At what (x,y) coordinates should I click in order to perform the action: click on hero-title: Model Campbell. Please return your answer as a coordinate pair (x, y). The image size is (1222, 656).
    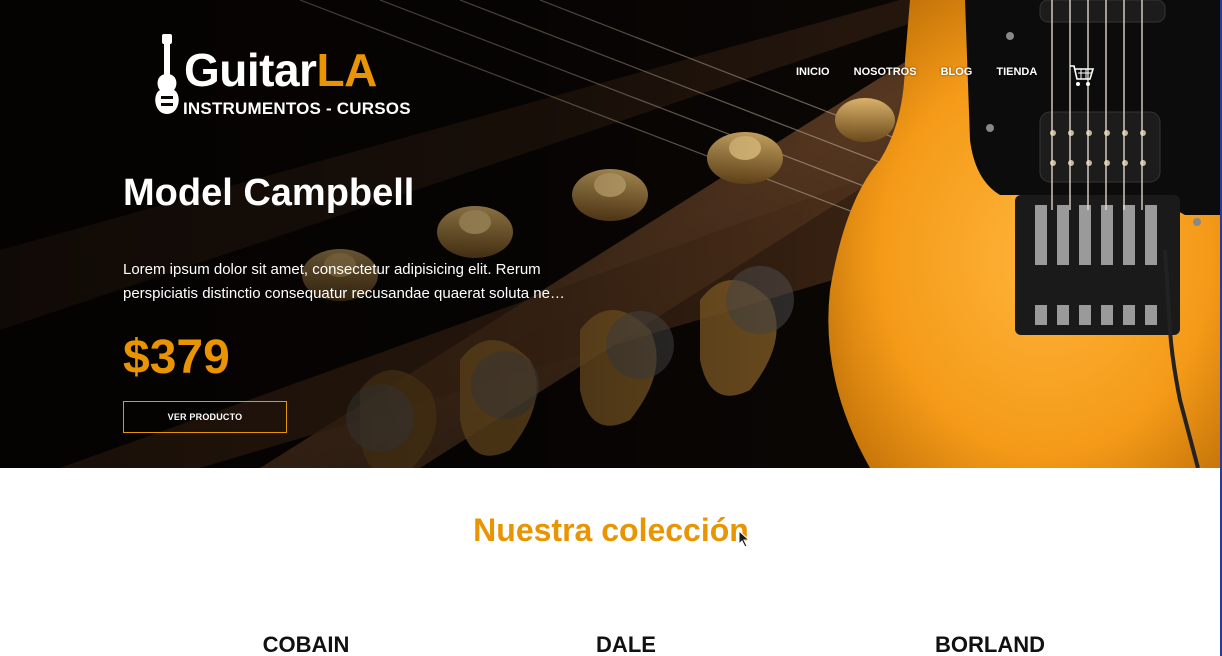
    Looking at the image, I should click on (269, 193).